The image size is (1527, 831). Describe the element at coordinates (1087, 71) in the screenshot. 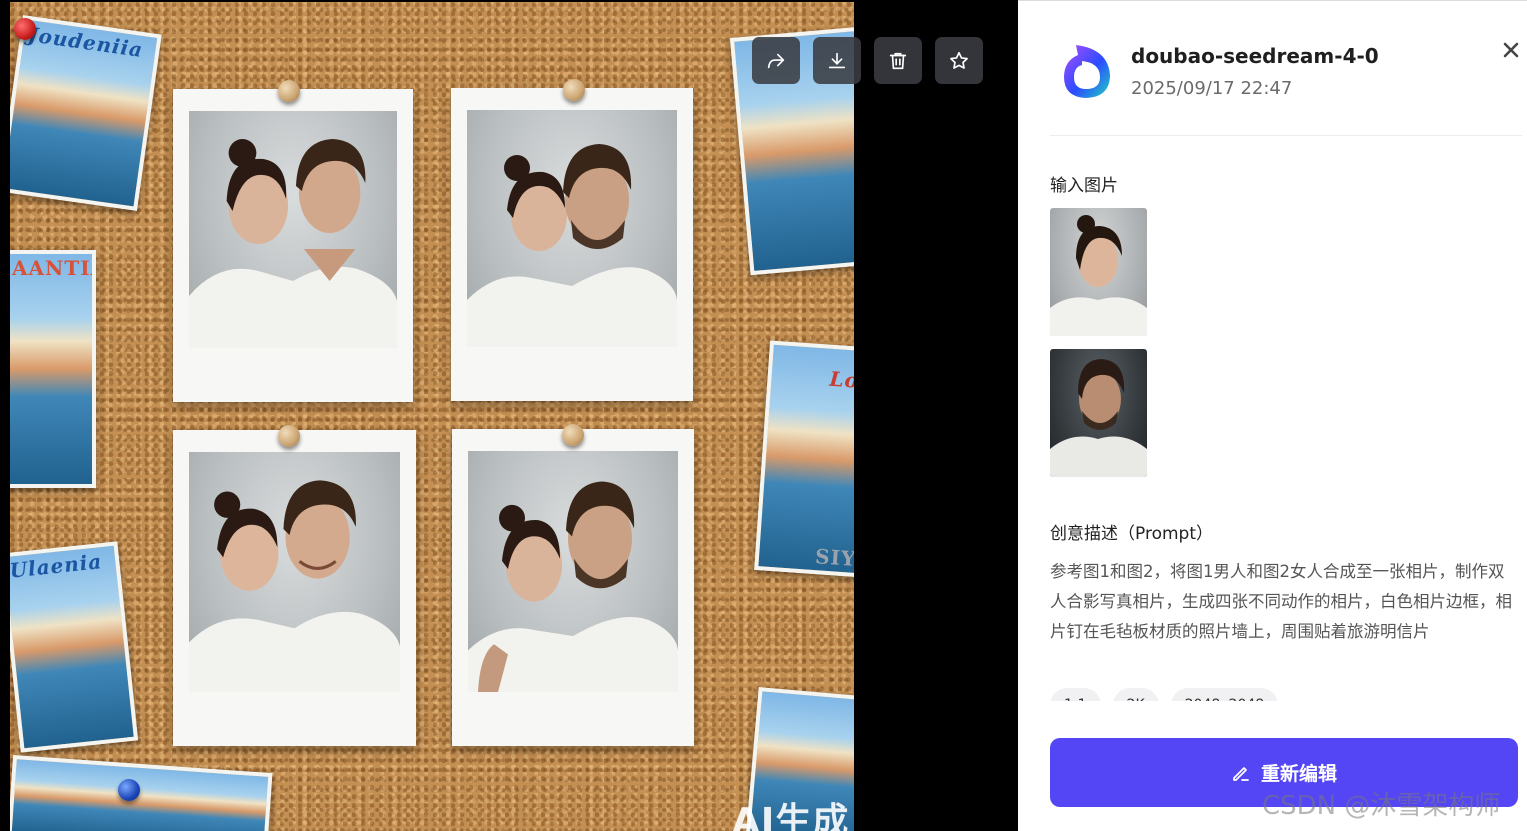

I see `model-logo-icon` at that location.